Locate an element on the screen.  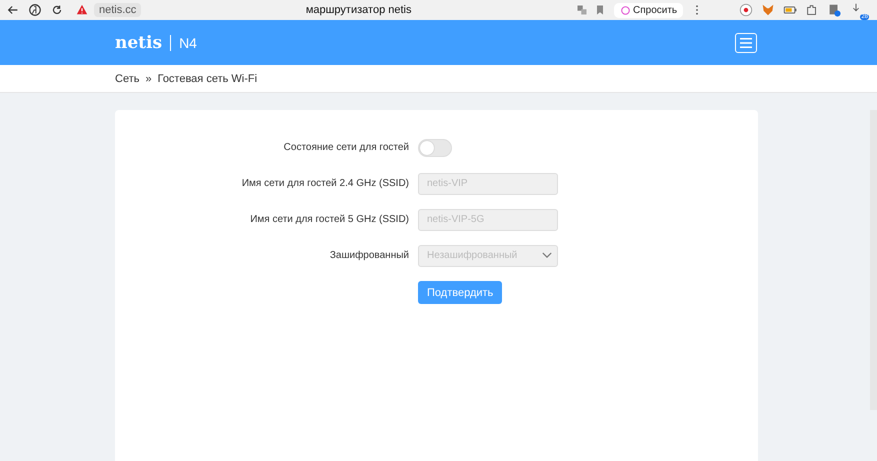
menu-icon is located at coordinates (746, 42).